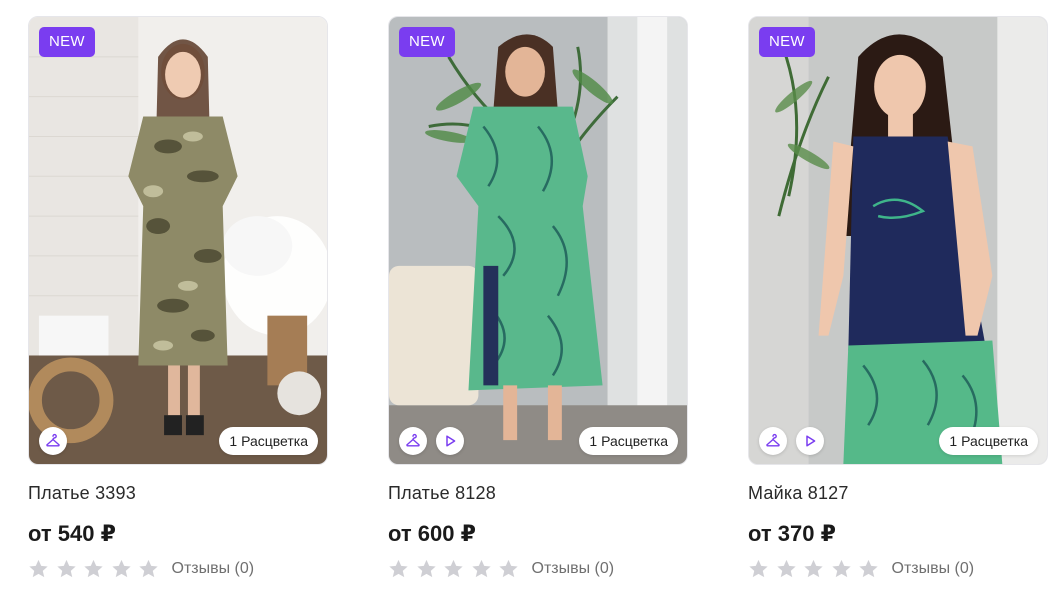 This screenshot has height=605, width=1056. Describe the element at coordinates (898, 493) in the screenshot. I see `product-name: Майка 8127` at that location.